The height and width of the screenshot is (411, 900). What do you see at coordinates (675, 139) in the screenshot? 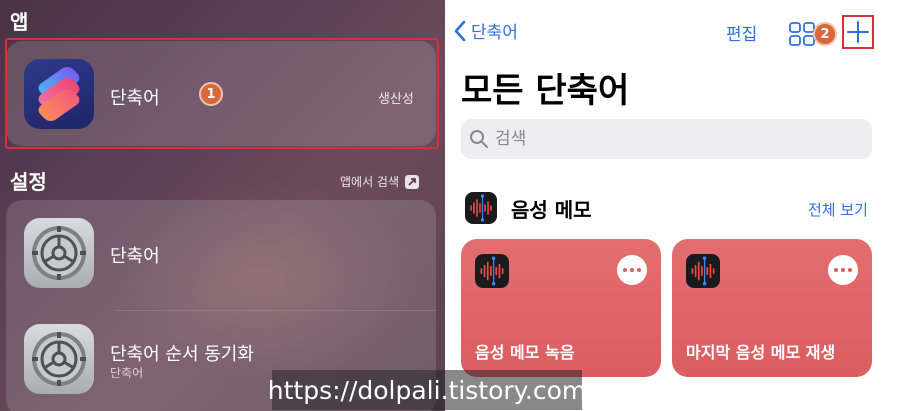
I see `search-input` at bounding box center [675, 139].